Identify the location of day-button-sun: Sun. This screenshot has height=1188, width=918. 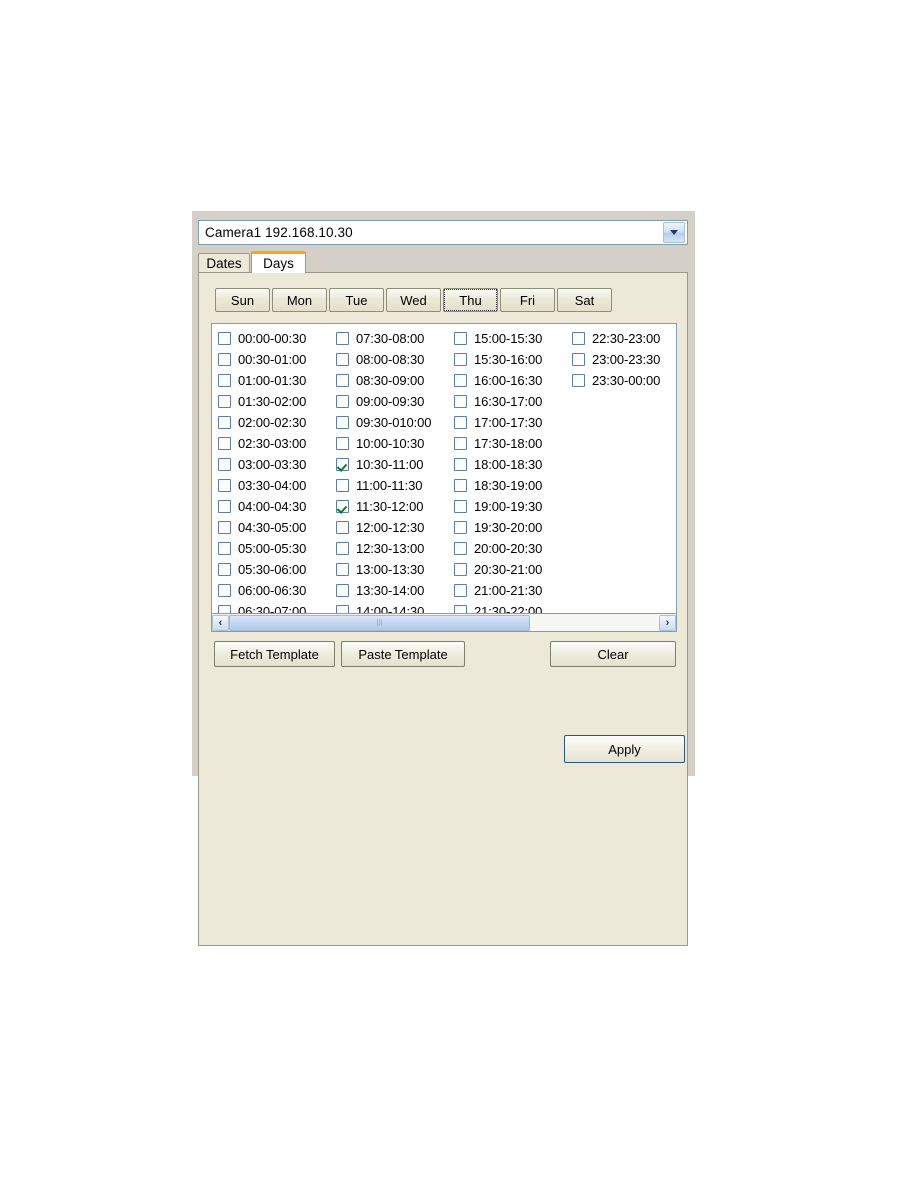
(242, 300).